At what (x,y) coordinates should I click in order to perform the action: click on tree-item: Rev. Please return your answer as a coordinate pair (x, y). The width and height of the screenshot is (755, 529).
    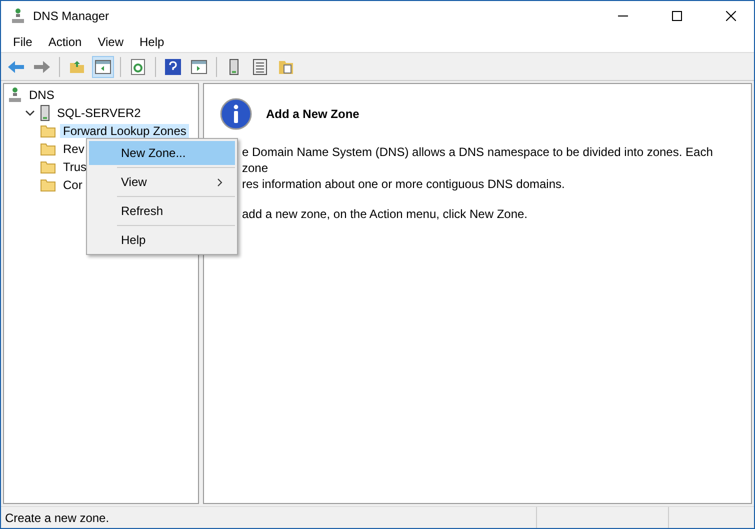
    Looking at the image, I should click on (74, 149).